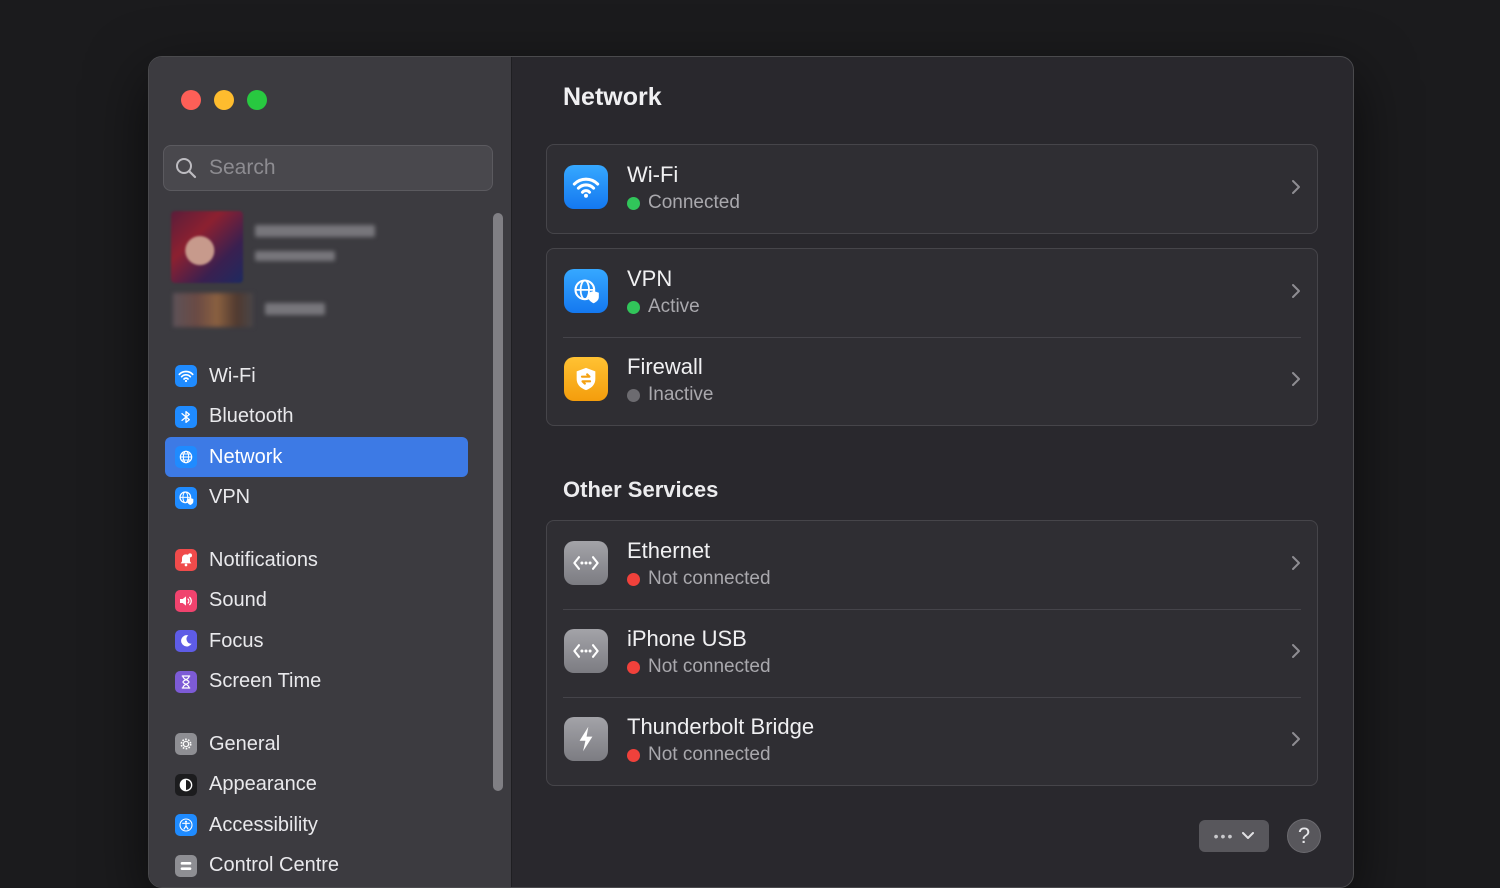  Describe the element at coordinates (316, 457) in the screenshot. I see `sidebar-item-network: Network` at that location.